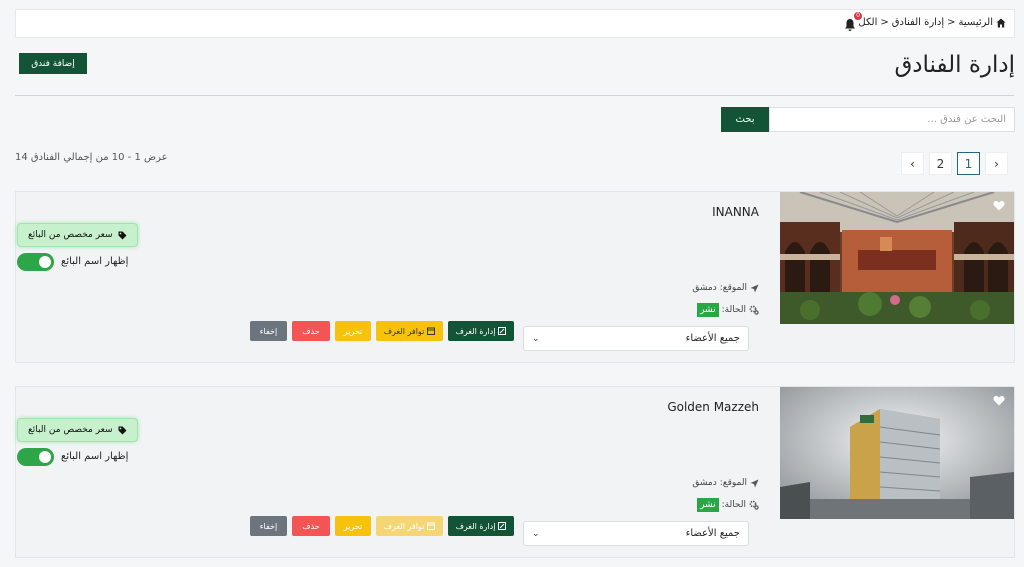 Image resolution: width=1024 pixels, height=567 pixels. Describe the element at coordinates (858, 16) in the screenshot. I see `notification-count-badge: 0` at that location.